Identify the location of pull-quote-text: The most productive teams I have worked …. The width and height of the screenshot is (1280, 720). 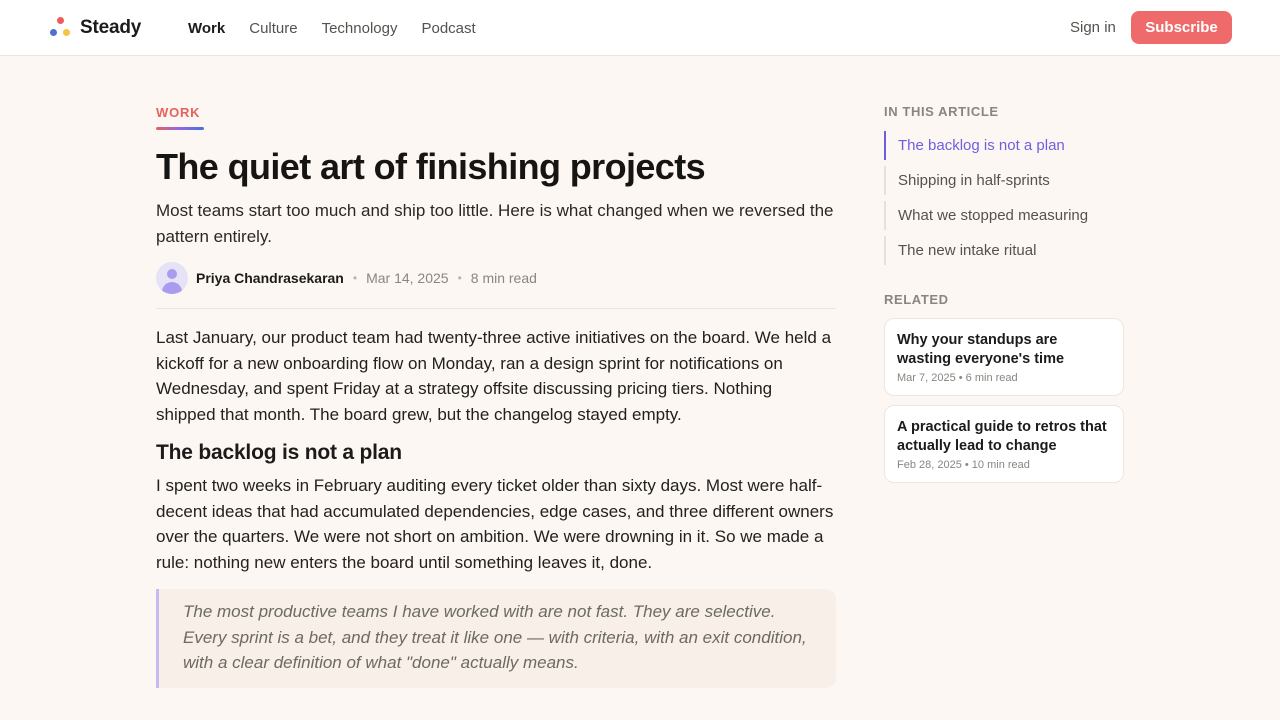
(495, 637).